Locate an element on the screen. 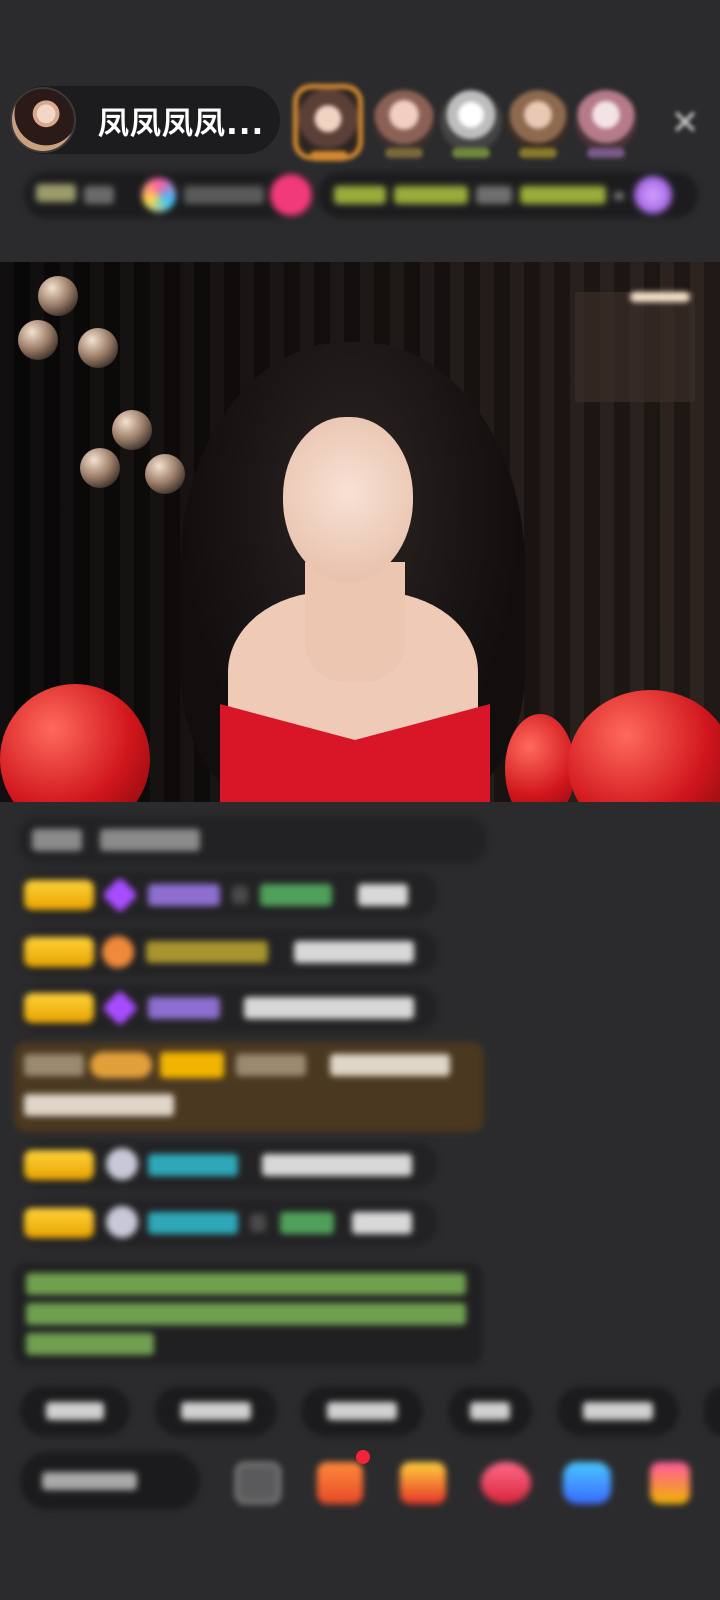  comment-input is located at coordinates (110, 1481).